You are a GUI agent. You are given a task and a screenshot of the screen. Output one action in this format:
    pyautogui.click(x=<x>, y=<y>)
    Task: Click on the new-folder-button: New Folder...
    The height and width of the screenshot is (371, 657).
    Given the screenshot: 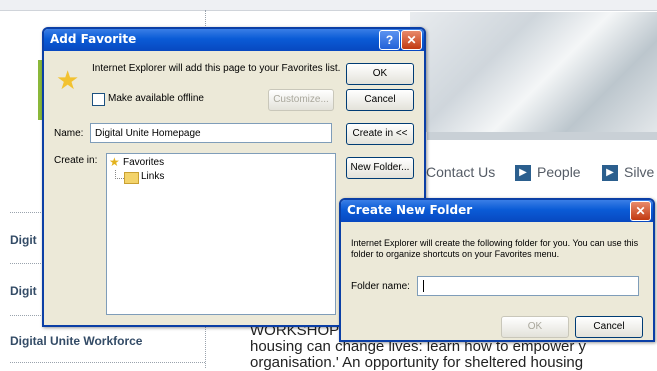 What is the action you would take?
    pyautogui.click(x=380, y=168)
    